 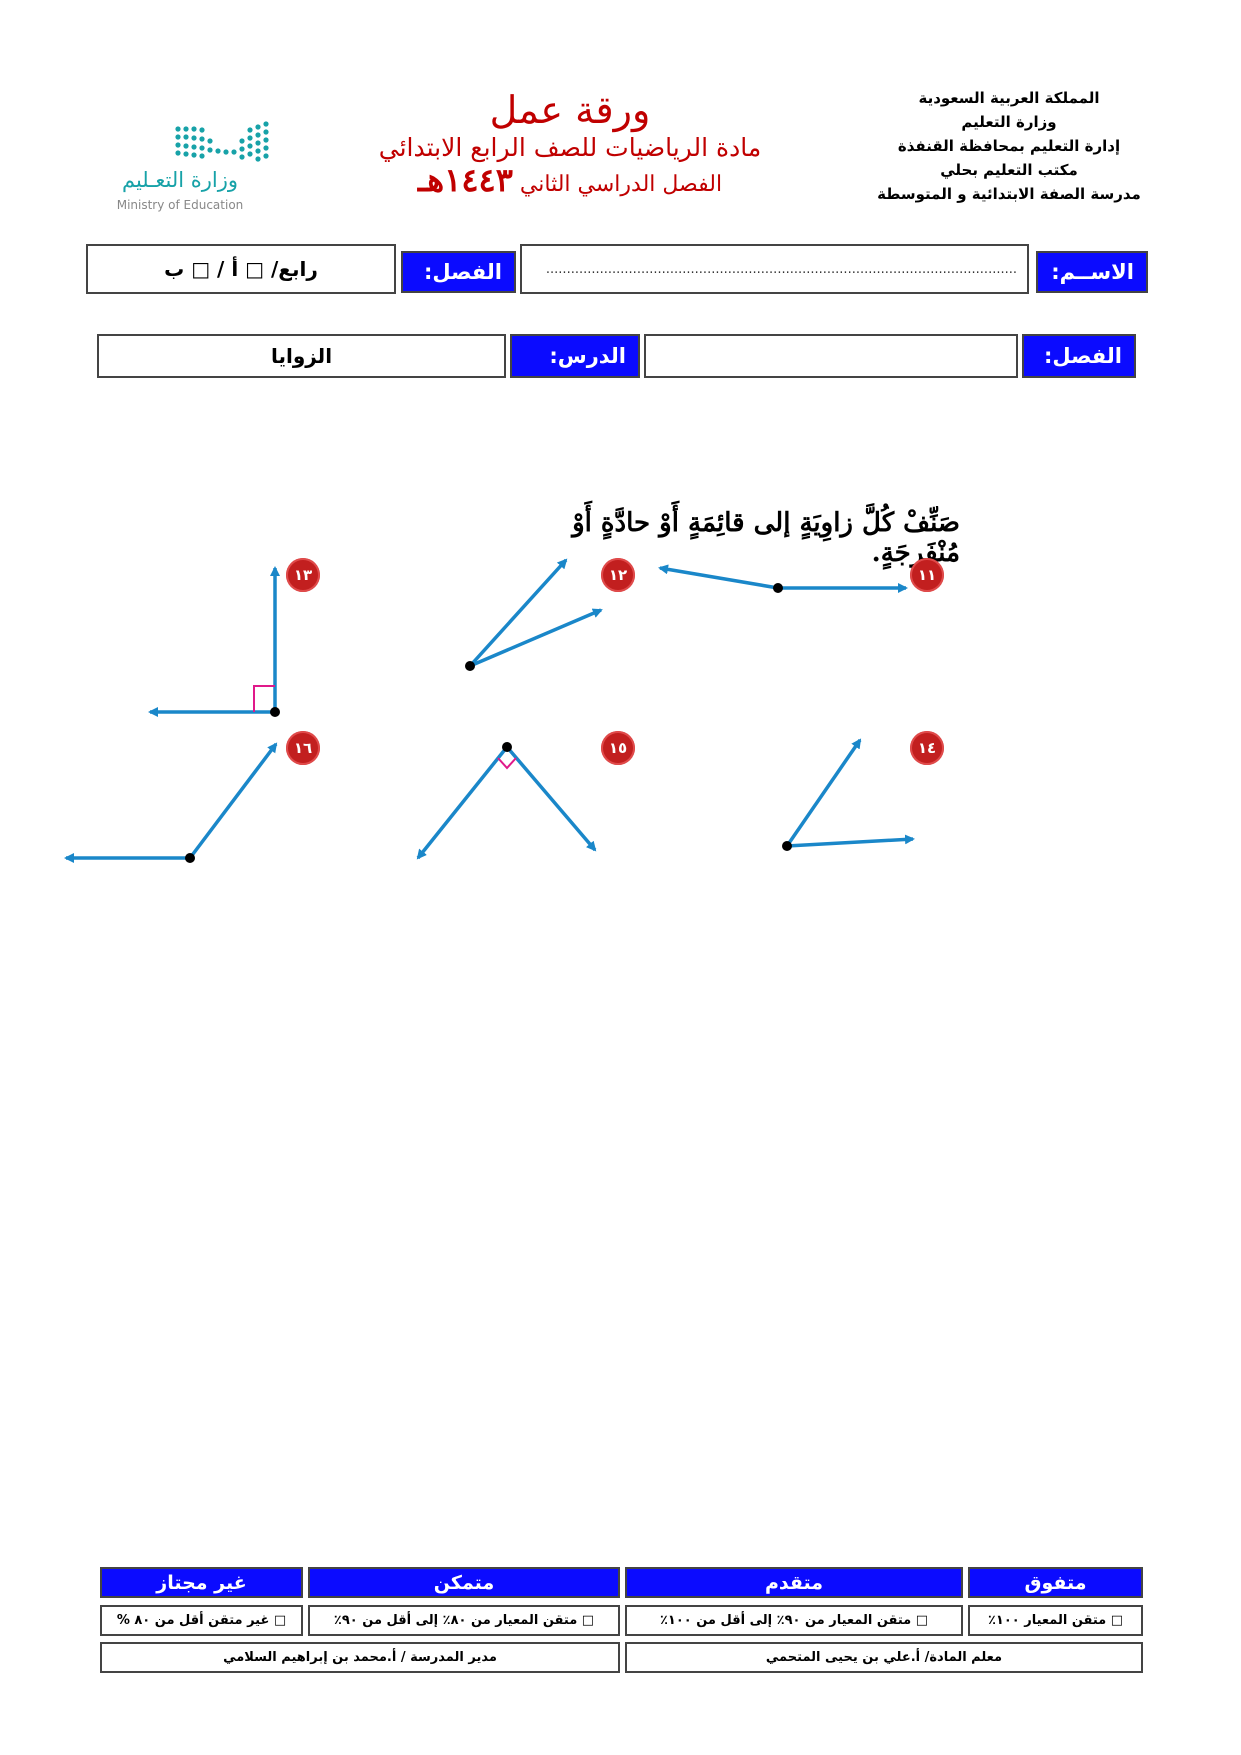 I want to click on level-header-not-passed: غير مجتاز, so click(x=201, y=1582).